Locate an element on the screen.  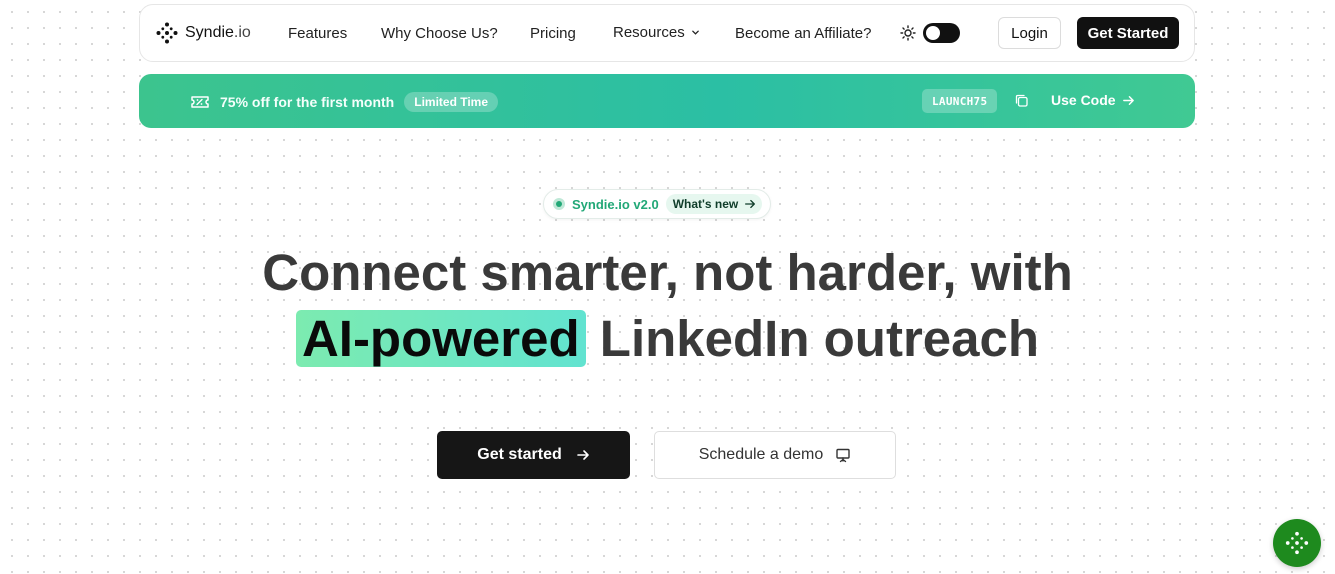
whats-new-badge: What's new is located at coordinates (714, 204).